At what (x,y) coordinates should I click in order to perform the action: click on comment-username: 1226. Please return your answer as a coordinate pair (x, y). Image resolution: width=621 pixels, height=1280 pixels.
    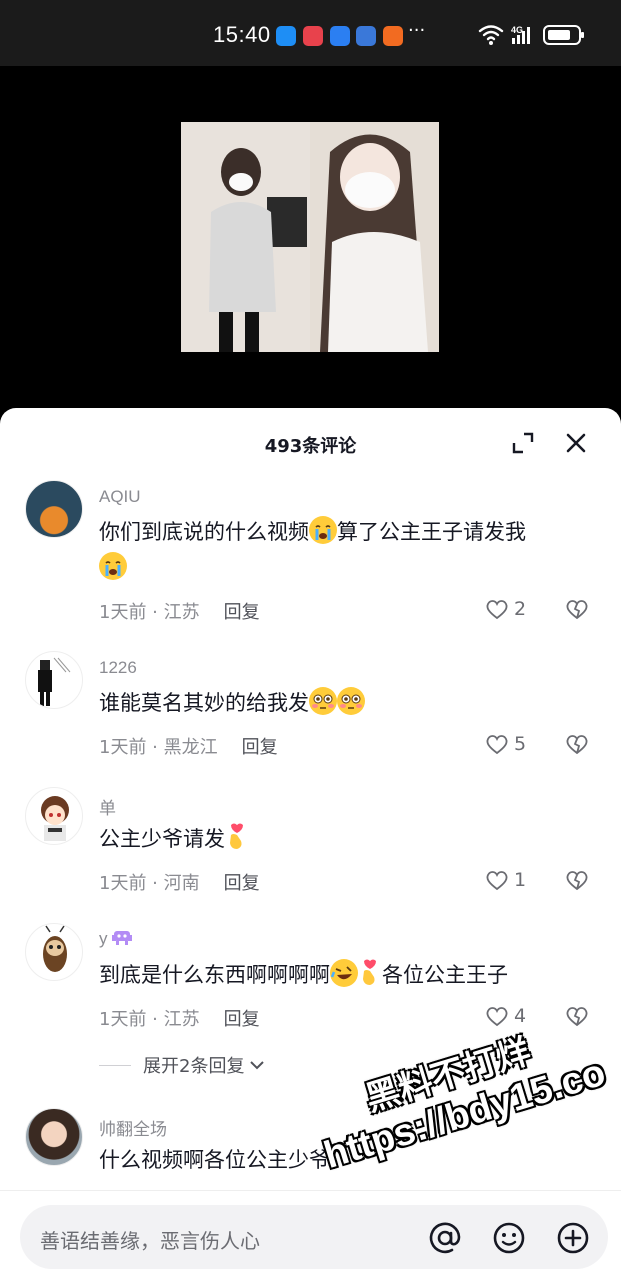
    Looking at the image, I should click on (118, 668).